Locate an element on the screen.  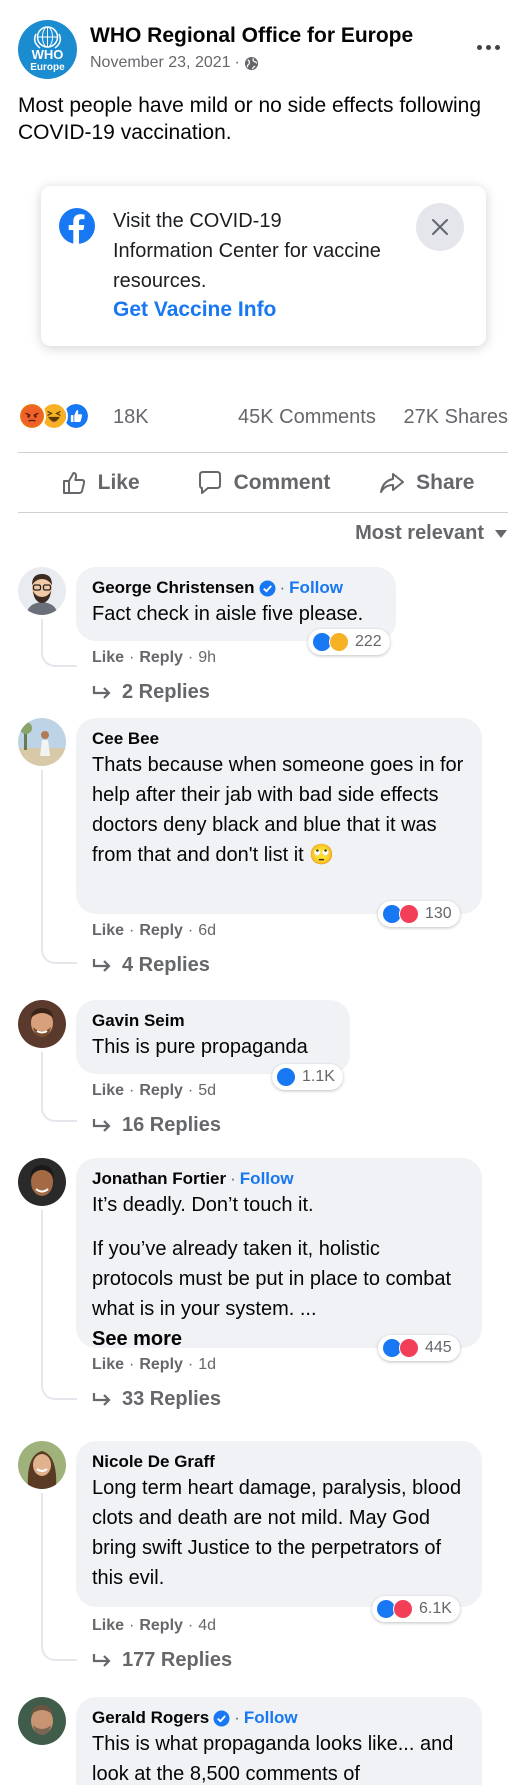
comments-count: 45K Comments is located at coordinates (307, 417).